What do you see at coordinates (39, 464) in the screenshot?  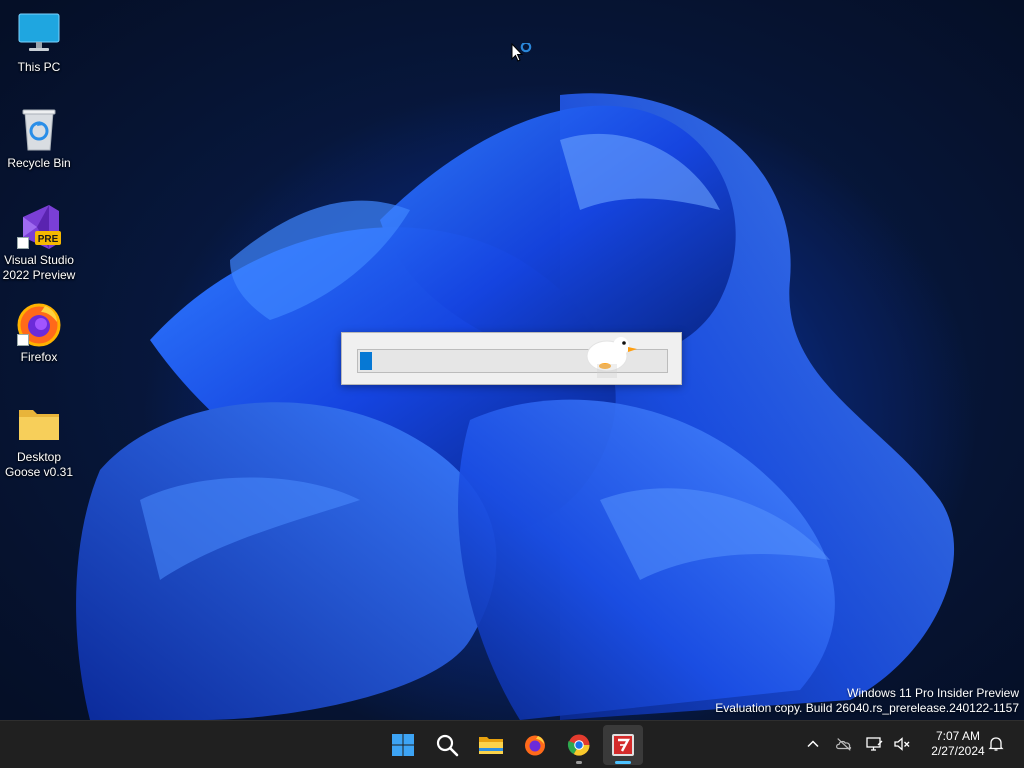 I see `desktop-icon-label: Desktop Goose v0.31` at bounding box center [39, 464].